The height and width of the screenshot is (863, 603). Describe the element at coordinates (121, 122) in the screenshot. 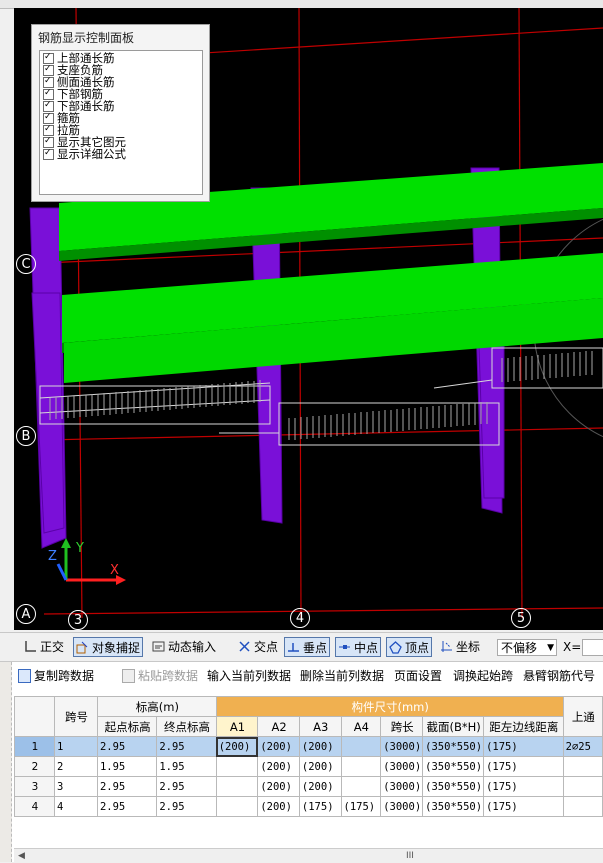

I see `panel-checkbox-list: 上部通长筋支座负筋侧面通长筋下部钢筋下部通长筋箍筋拉筋显示其它图元显示详细公式` at that location.